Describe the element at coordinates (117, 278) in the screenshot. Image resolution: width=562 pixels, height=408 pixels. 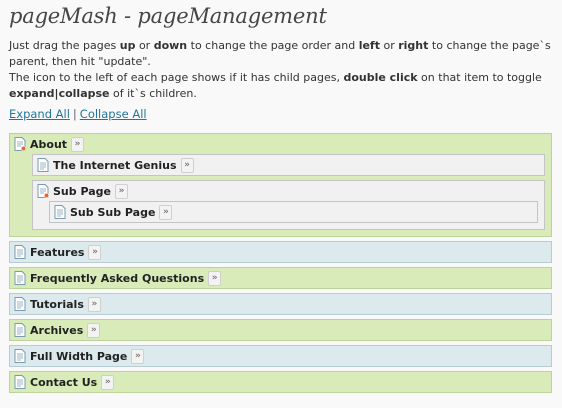
I see `page-label: Frequently Asked Questions` at that location.